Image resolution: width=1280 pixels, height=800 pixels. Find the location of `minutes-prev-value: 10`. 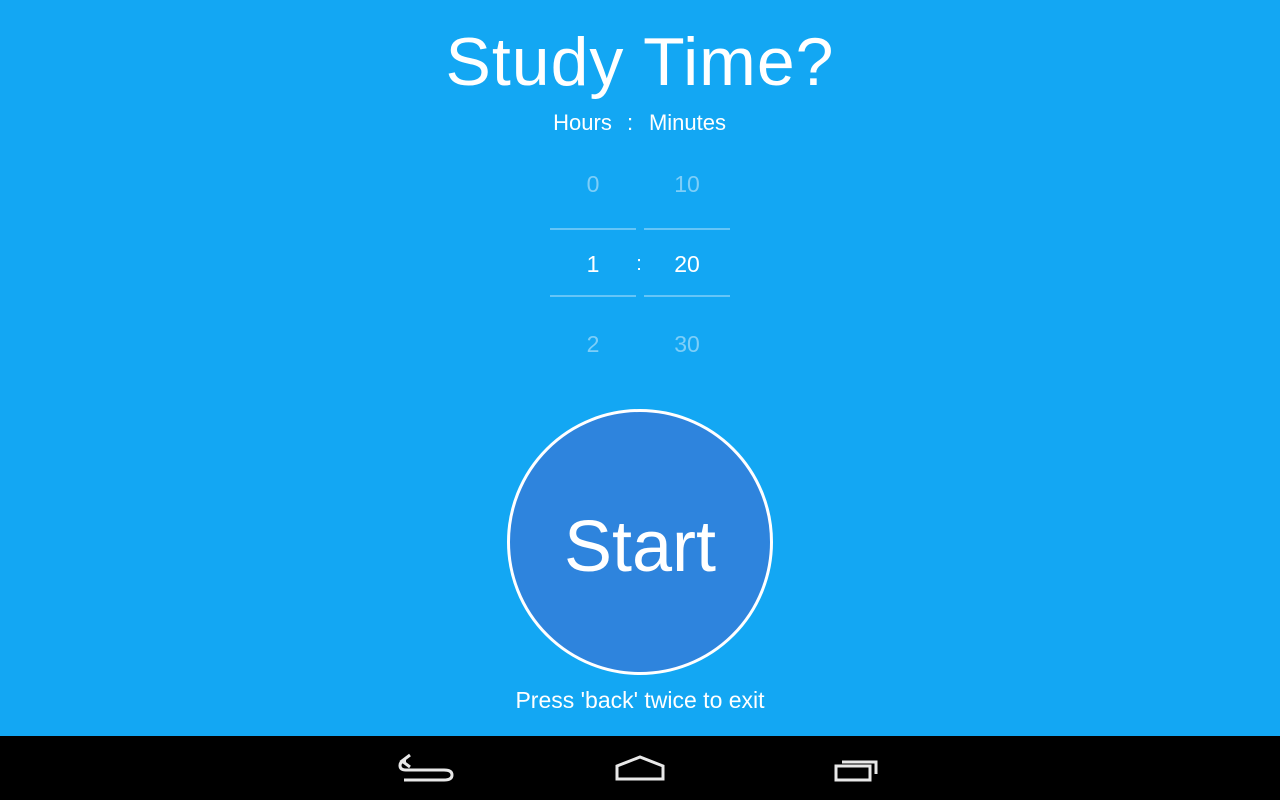

minutes-prev-value: 10 is located at coordinates (687, 184).